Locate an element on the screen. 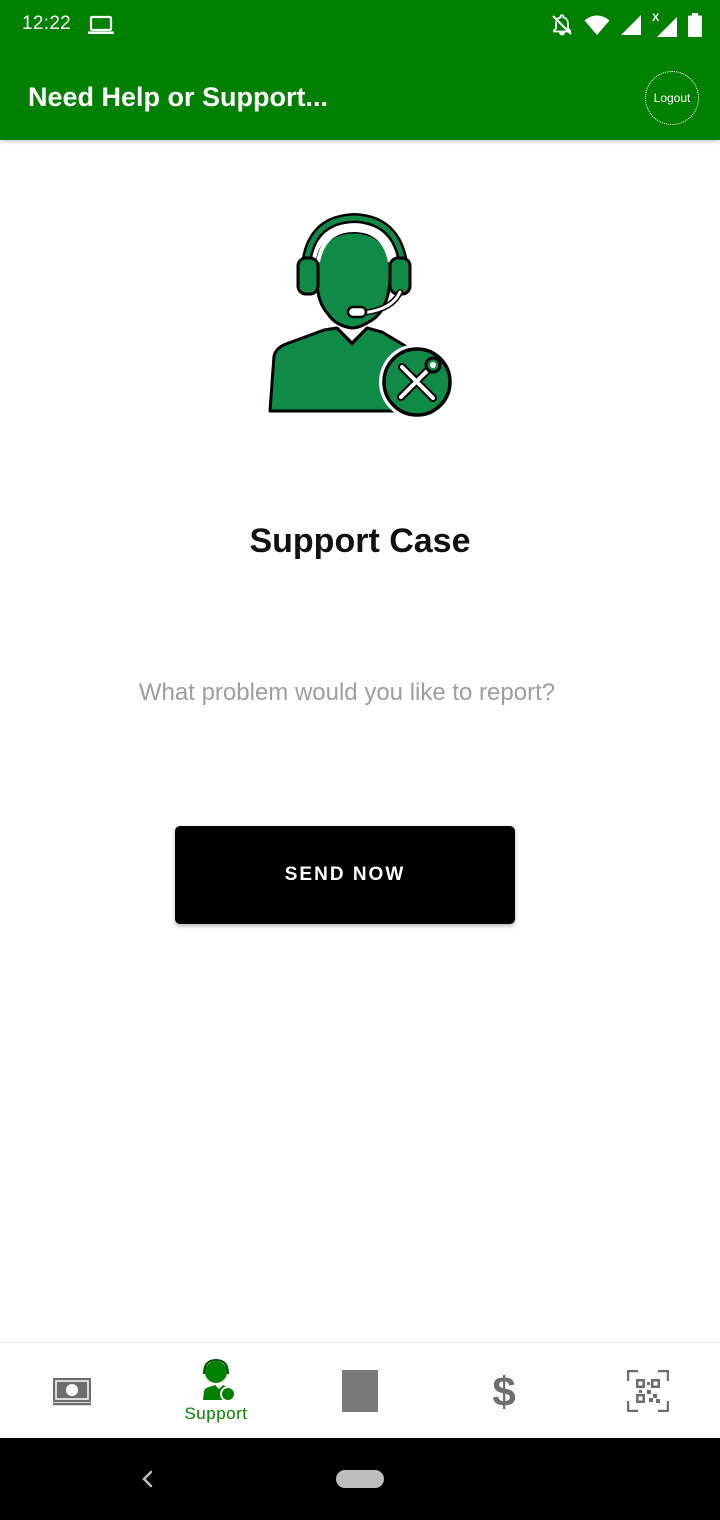  status-bar: 12:22 X is located at coordinates (360, 25).